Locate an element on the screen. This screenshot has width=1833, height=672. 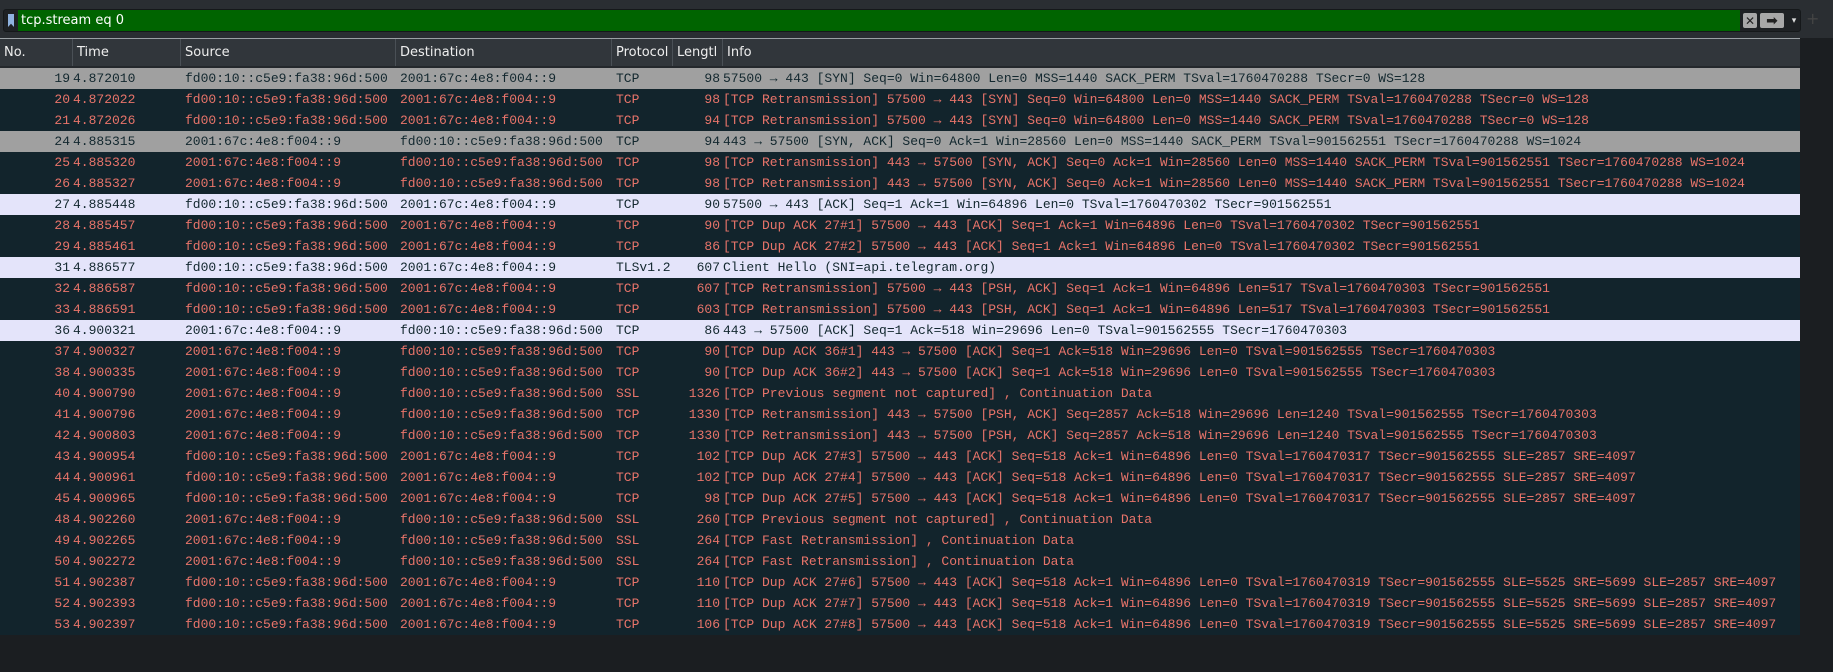
packet-time: 4.886591 is located at coordinates (104, 309).